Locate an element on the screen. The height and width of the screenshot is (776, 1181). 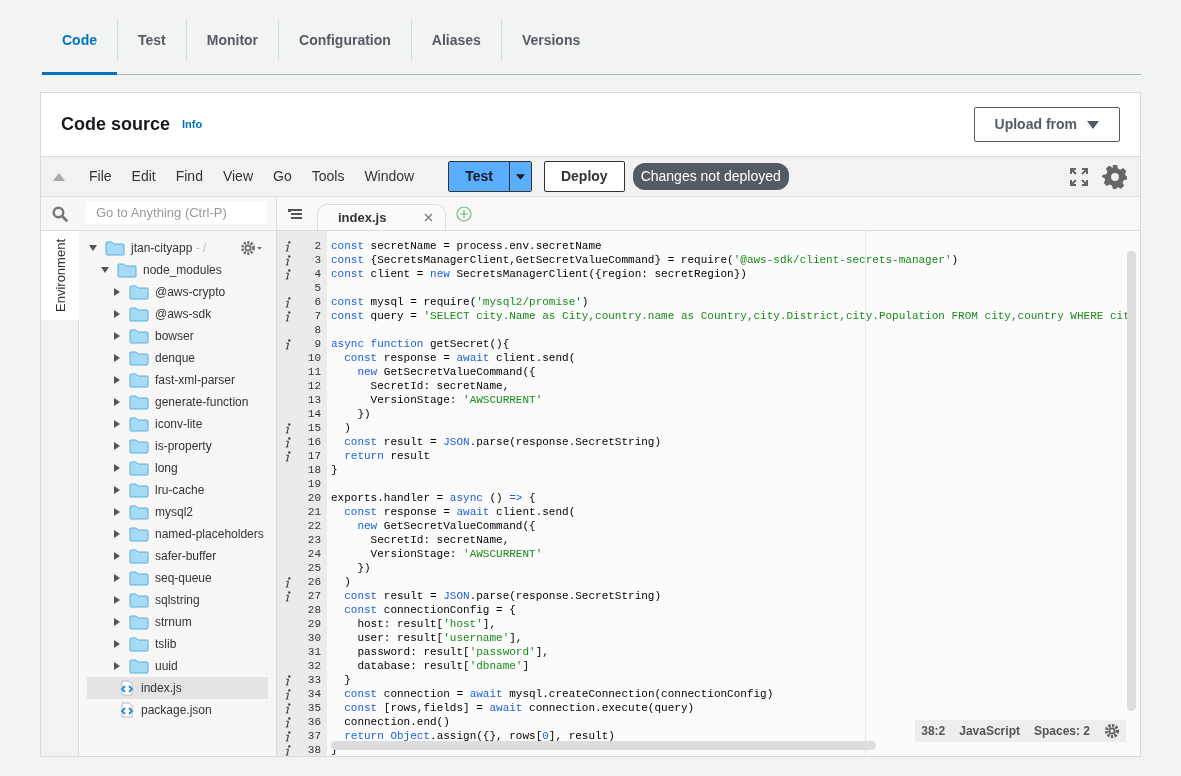
tree-item: @aws-crypto is located at coordinates (177, 292).